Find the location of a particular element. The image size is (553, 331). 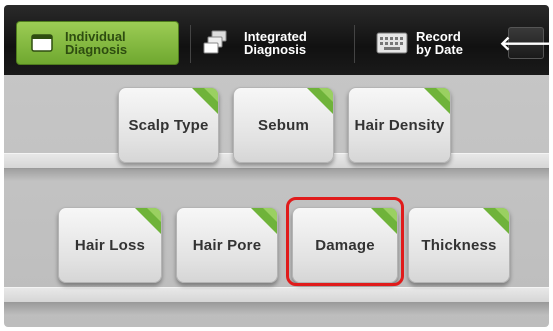

tab-integrated-diagnosis: Integrated Diagnosis is located at coordinates (269, 43).